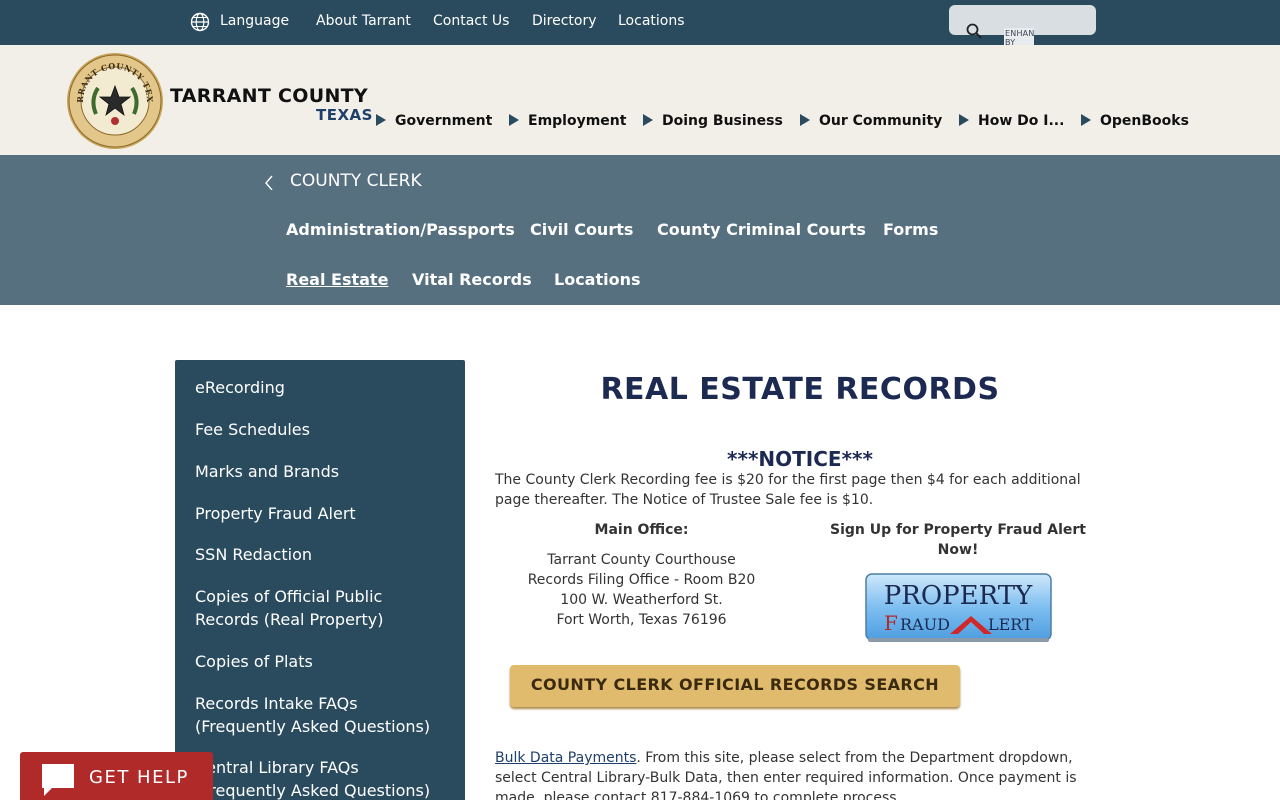 The image size is (1280, 800). Describe the element at coordinates (800, 459) in the screenshot. I see `notice-heading: ***NOTICE***` at that location.